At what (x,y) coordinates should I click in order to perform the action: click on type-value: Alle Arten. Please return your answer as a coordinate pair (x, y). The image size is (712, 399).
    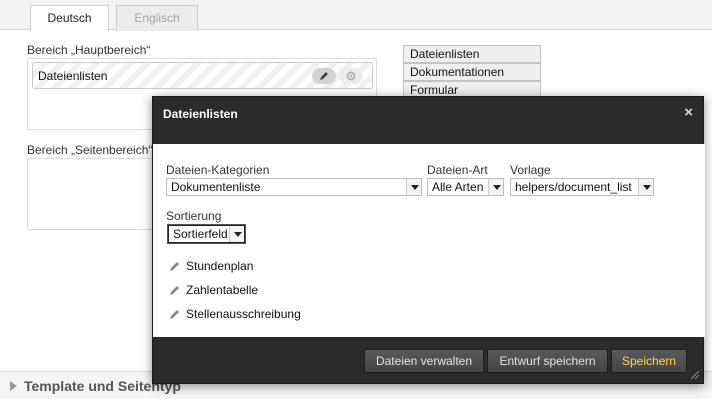
    Looking at the image, I should click on (458, 187).